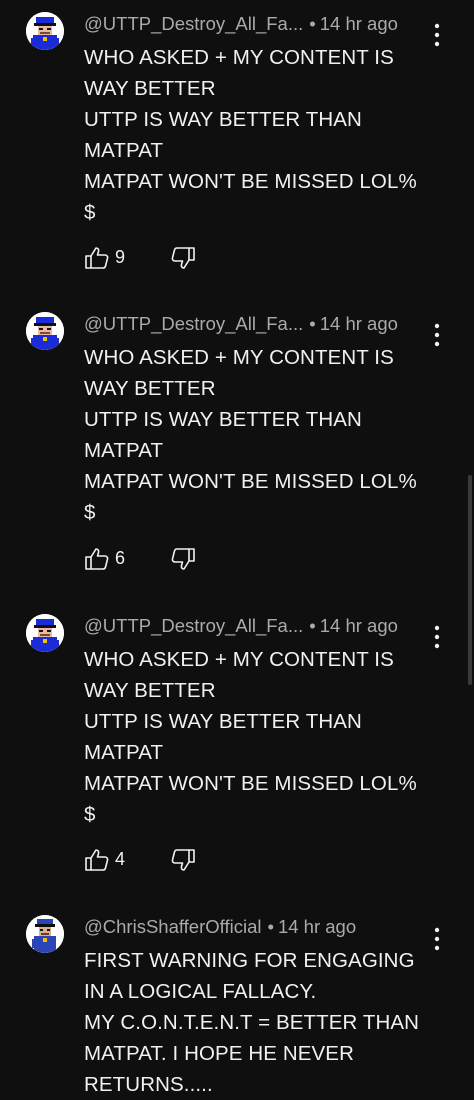 The image size is (474, 1100). Describe the element at coordinates (120, 859) in the screenshot. I see `like-count: 4` at that location.